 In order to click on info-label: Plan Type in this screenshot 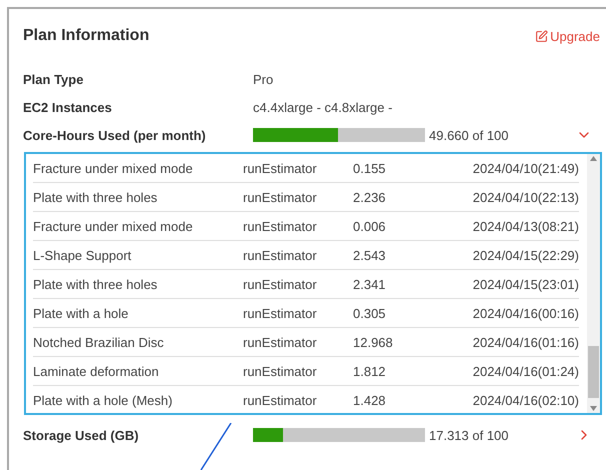, I will do `click(53, 79)`.